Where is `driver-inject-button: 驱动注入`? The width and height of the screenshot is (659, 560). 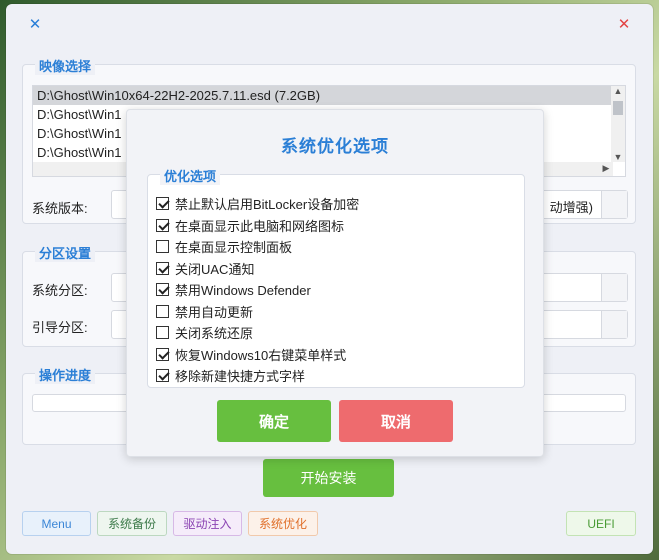 driver-inject-button: 驱动注入 is located at coordinates (207, 523).